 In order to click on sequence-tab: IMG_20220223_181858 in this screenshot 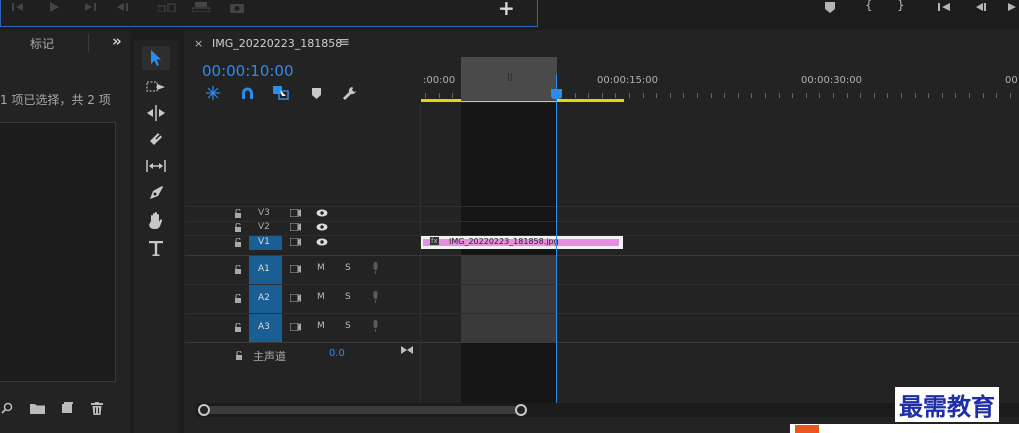, I will do `click(277, 43)`.